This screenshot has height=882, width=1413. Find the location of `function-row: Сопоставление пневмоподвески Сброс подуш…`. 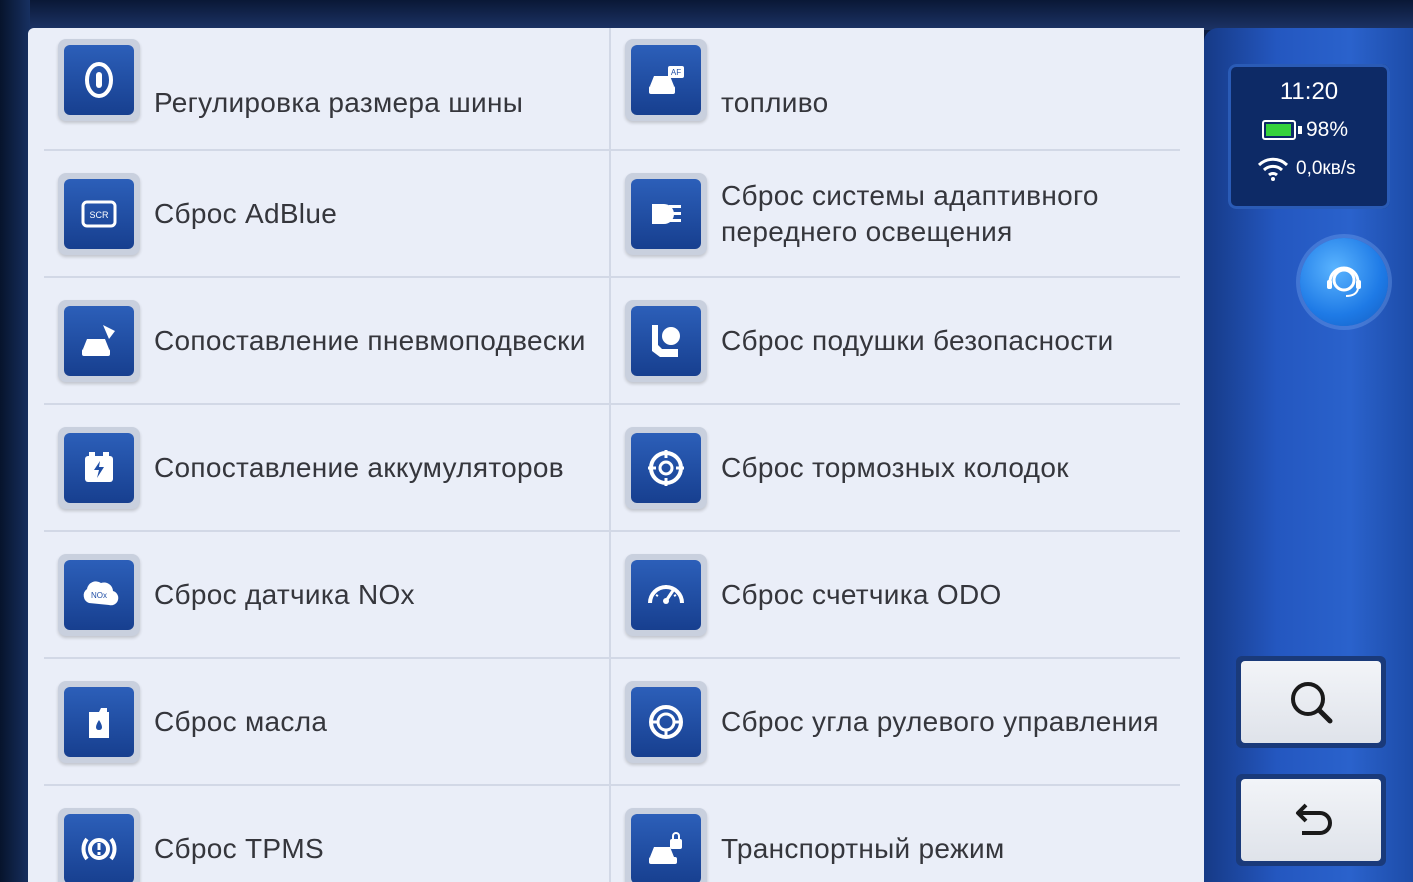

function-row: Сопоставление пневмоподвески Сброс подуш… is located at coordinates (612, 341).